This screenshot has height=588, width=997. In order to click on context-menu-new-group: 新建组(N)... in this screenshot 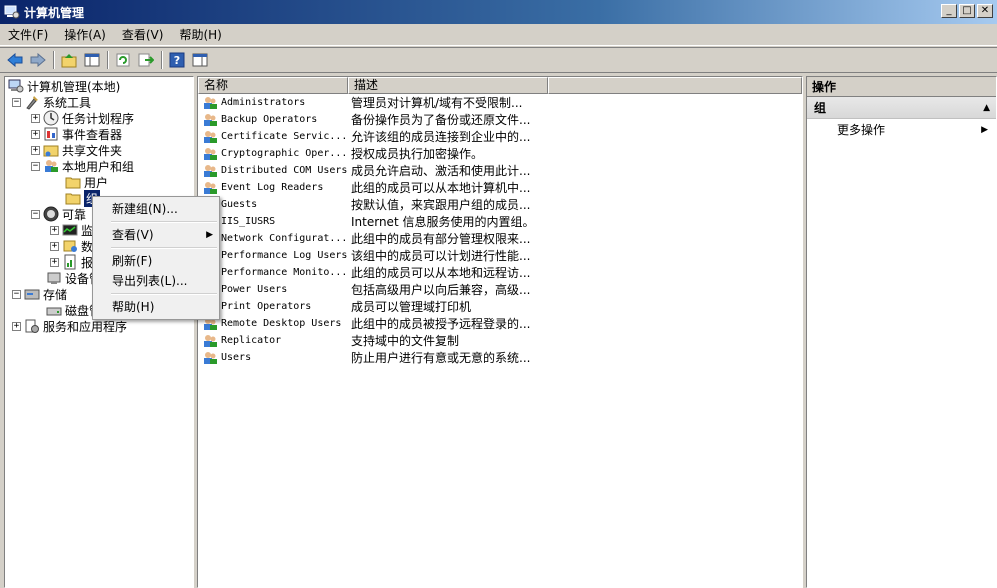, I will do `click(156, 209)`.